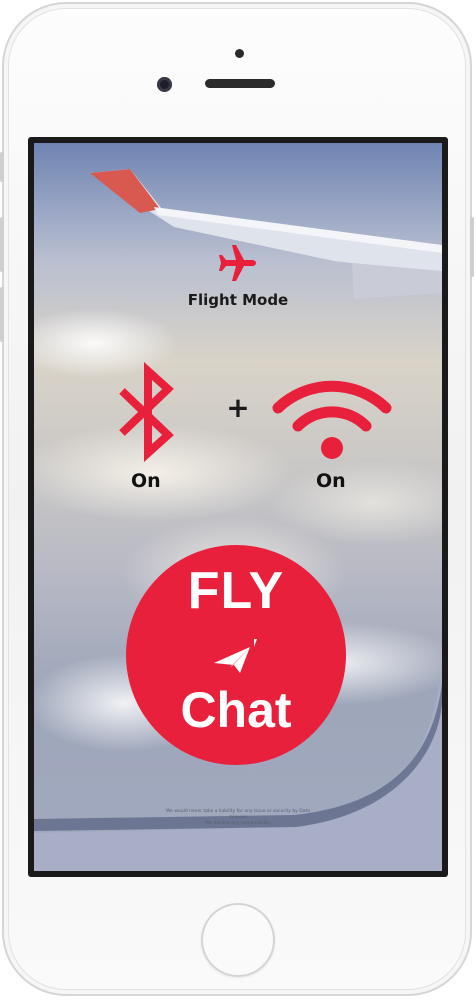  I want to click on logo-chat-text: Chat, so click(236, 710).